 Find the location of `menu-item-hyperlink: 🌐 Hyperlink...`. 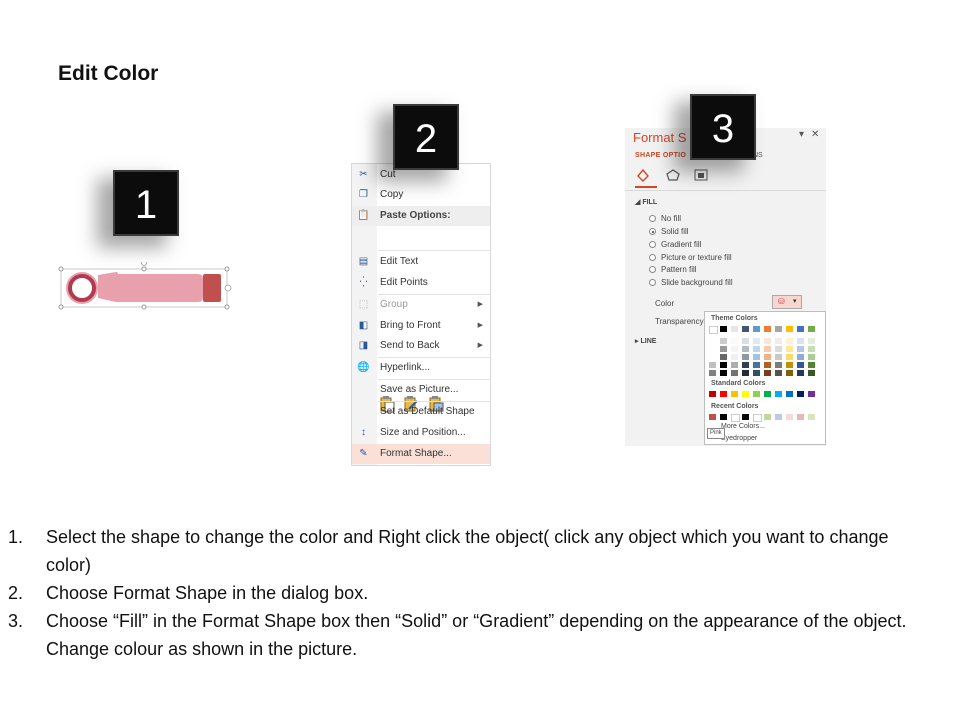

menu-item-hyperlink: 🌐 Hyperlink... is located at coordinates (421, 368).